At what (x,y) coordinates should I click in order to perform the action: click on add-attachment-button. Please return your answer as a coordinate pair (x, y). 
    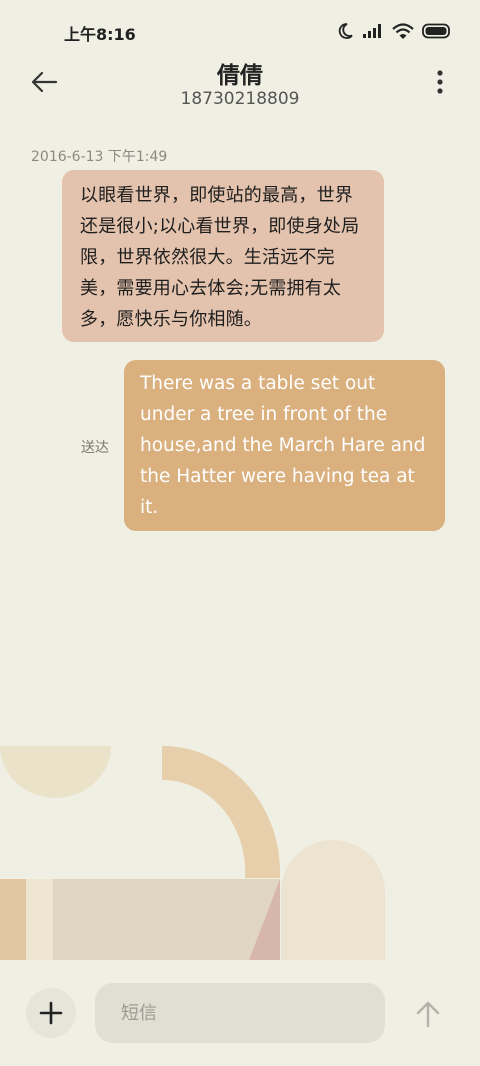
    Looking at the image, I should click on (51, 1013).